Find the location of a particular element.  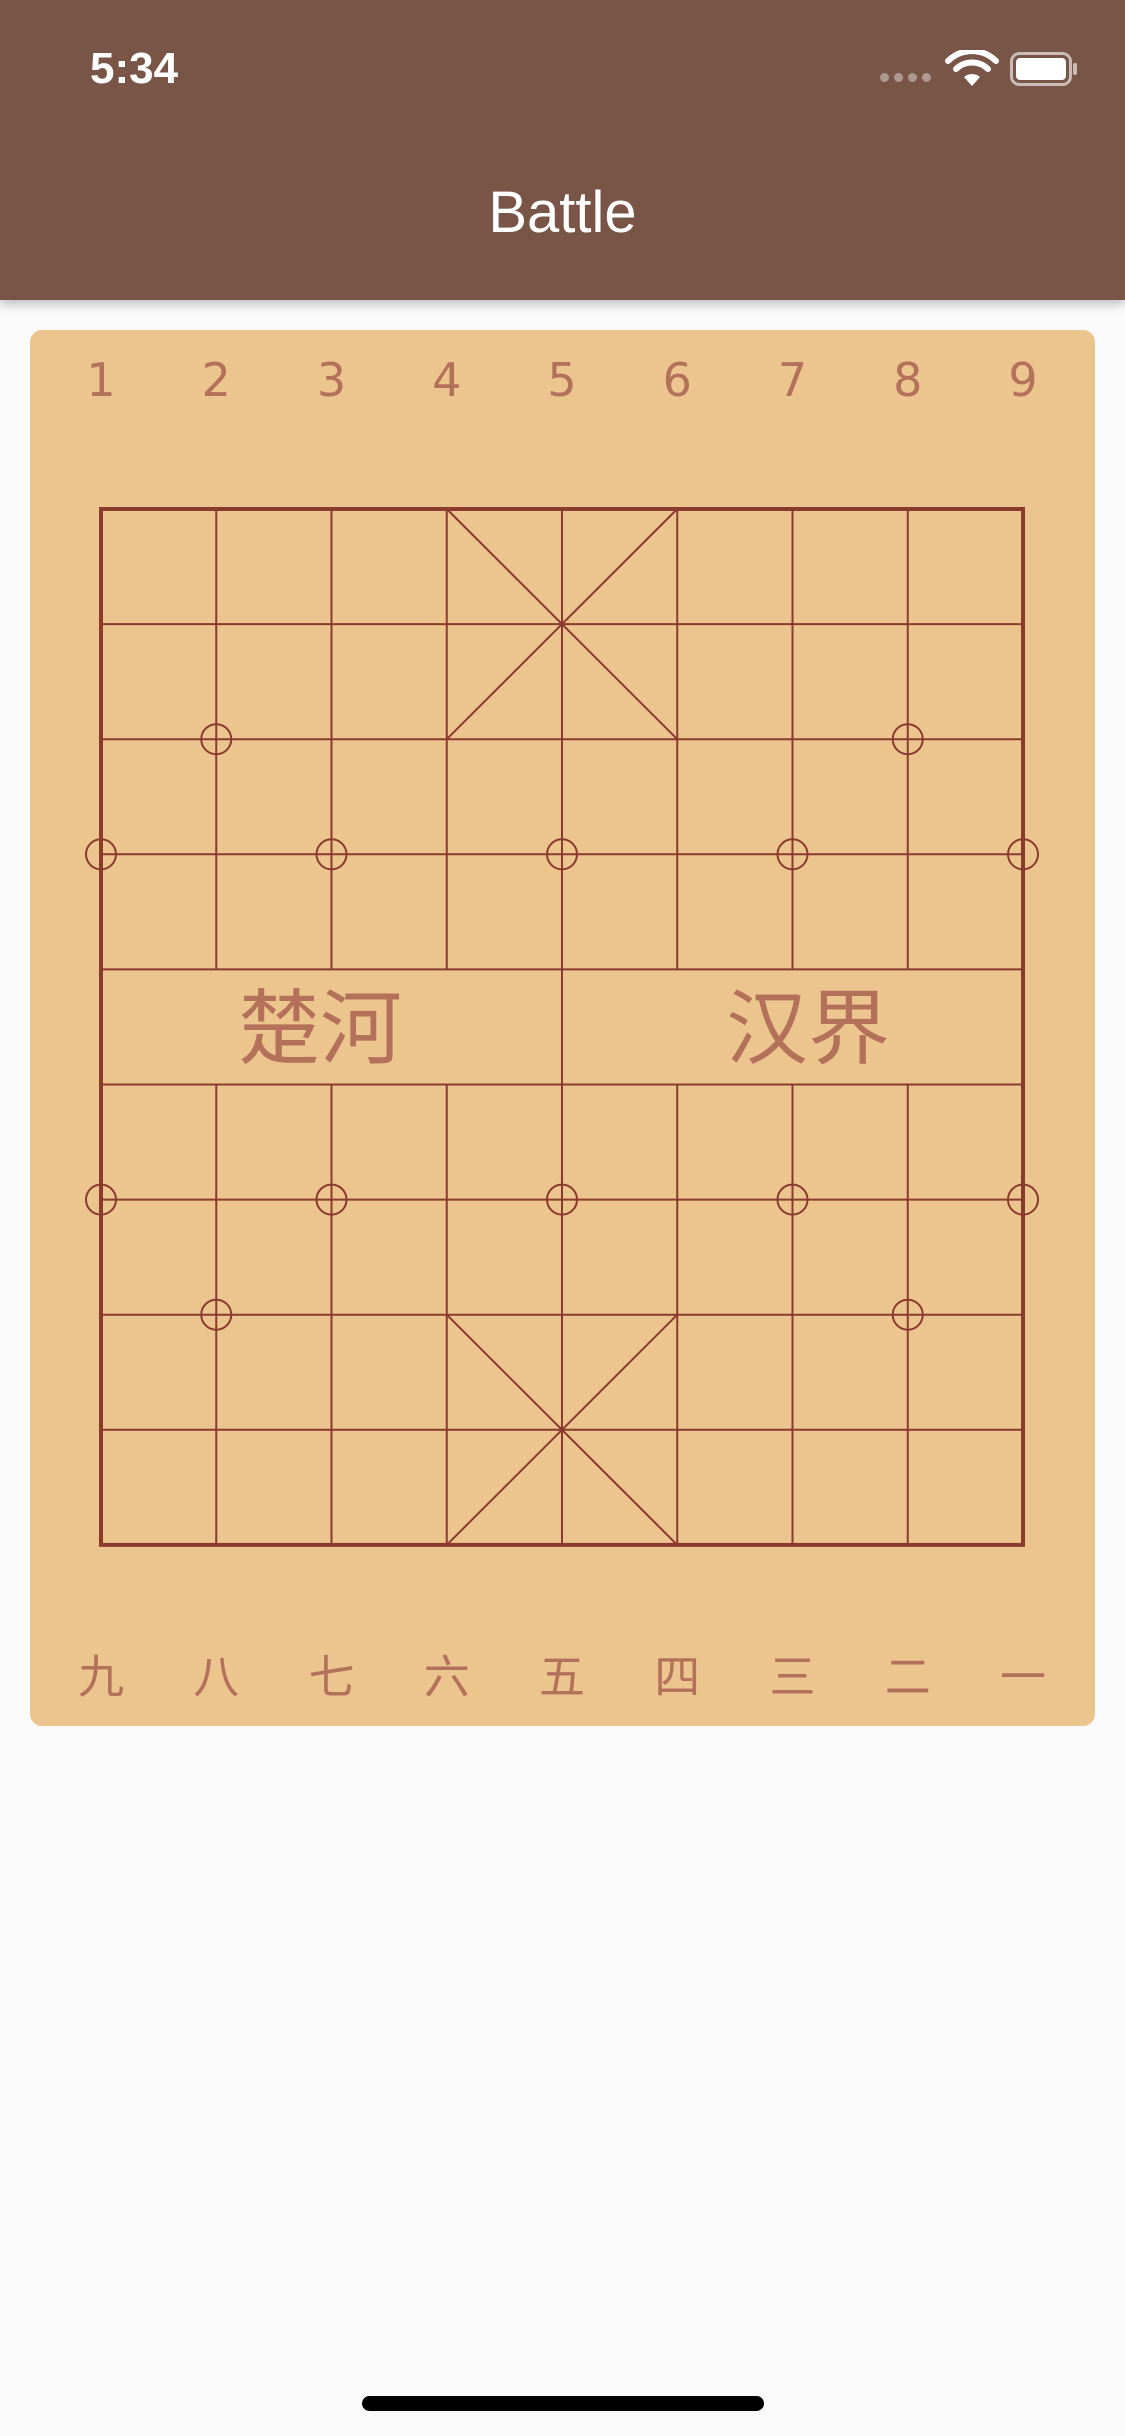

file-label-top: 8 is located at coordinates (907, 380).